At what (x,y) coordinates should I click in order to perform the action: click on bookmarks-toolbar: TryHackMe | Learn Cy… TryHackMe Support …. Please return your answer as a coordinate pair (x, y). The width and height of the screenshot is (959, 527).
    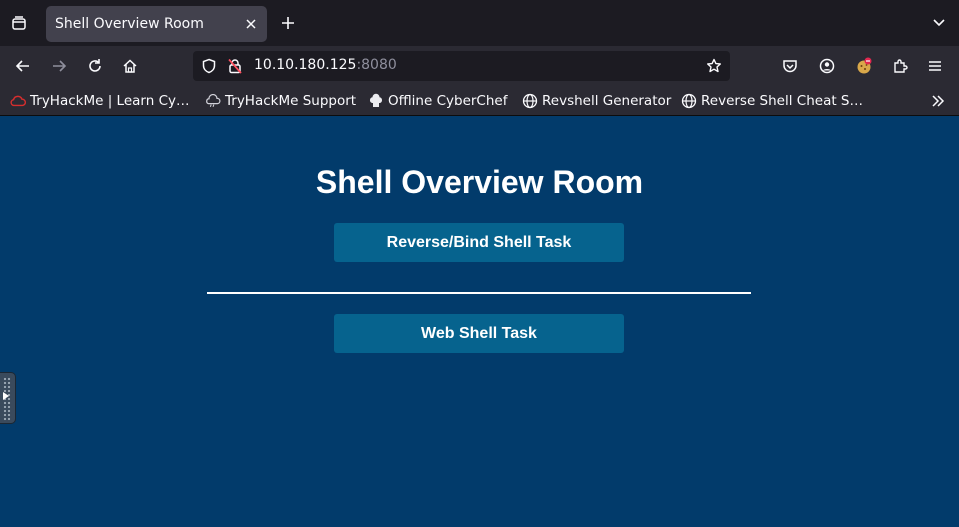
    Looking at the image, I should click on (479, 101).